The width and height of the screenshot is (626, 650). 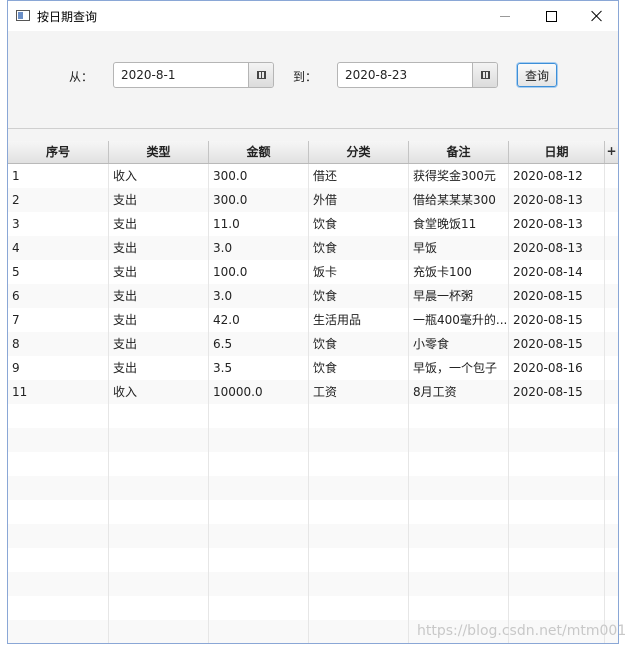 What do you see at coordinates (58, 272) in the screenshot?
I see `cell-index: 5` at bounding box center [58, 272].